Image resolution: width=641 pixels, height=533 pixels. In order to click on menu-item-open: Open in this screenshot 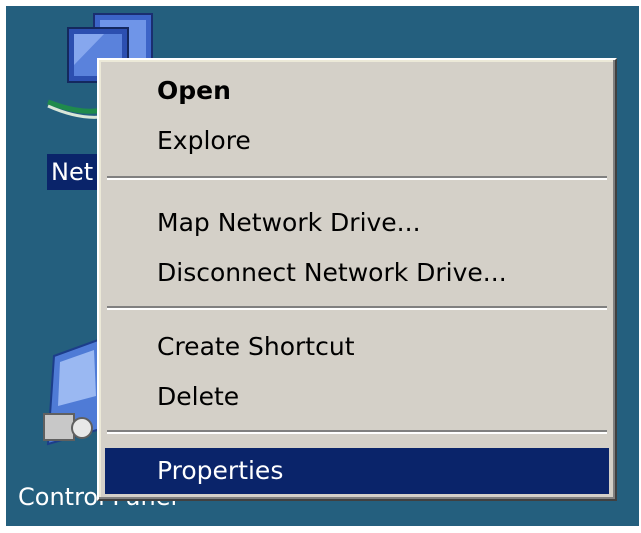, I will do `click(357, 91)`.